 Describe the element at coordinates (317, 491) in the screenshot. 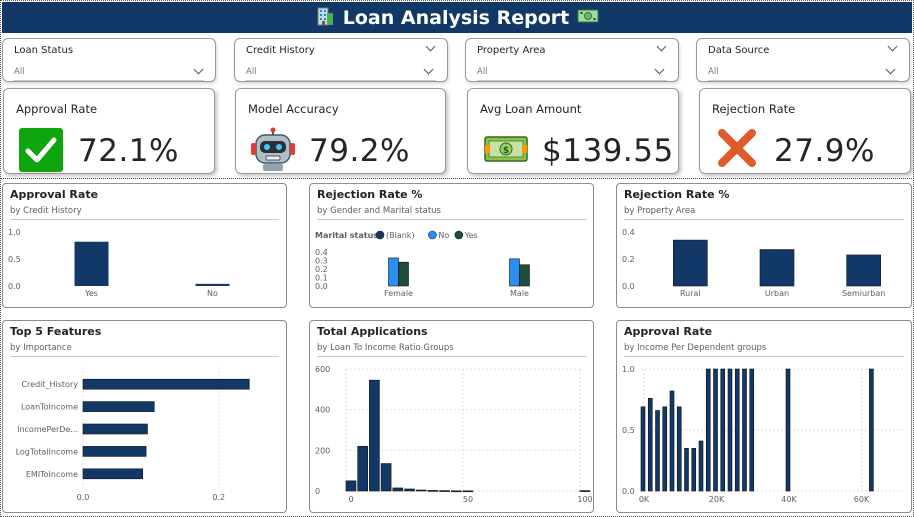

I see `y-tick-label: 0` at that location.